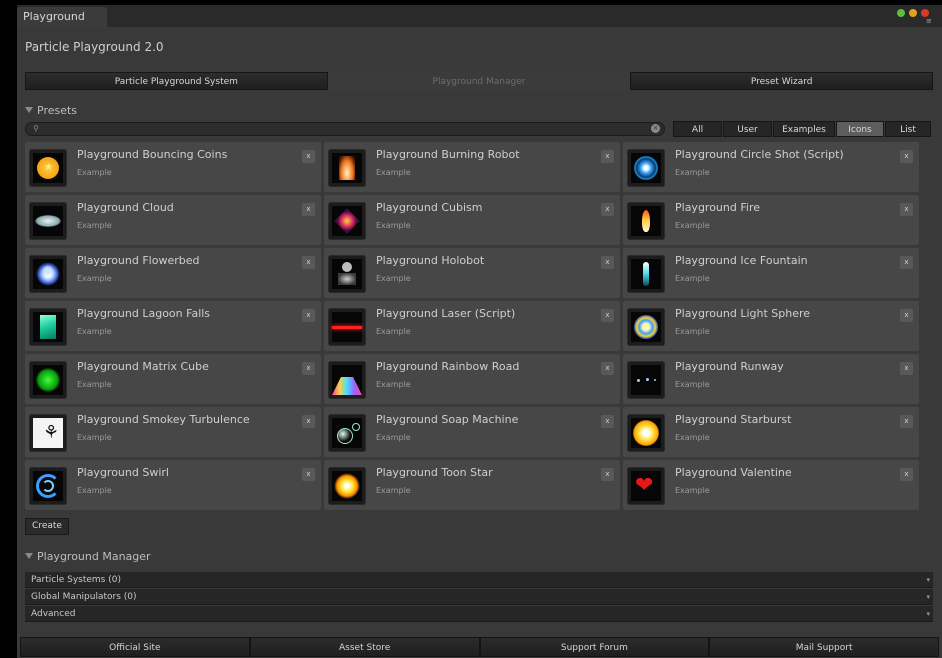  What do you see at coordinates (53, 614) in the screenshot?
I see `advanced-label: Advanced` at bounding box center [53, 614].